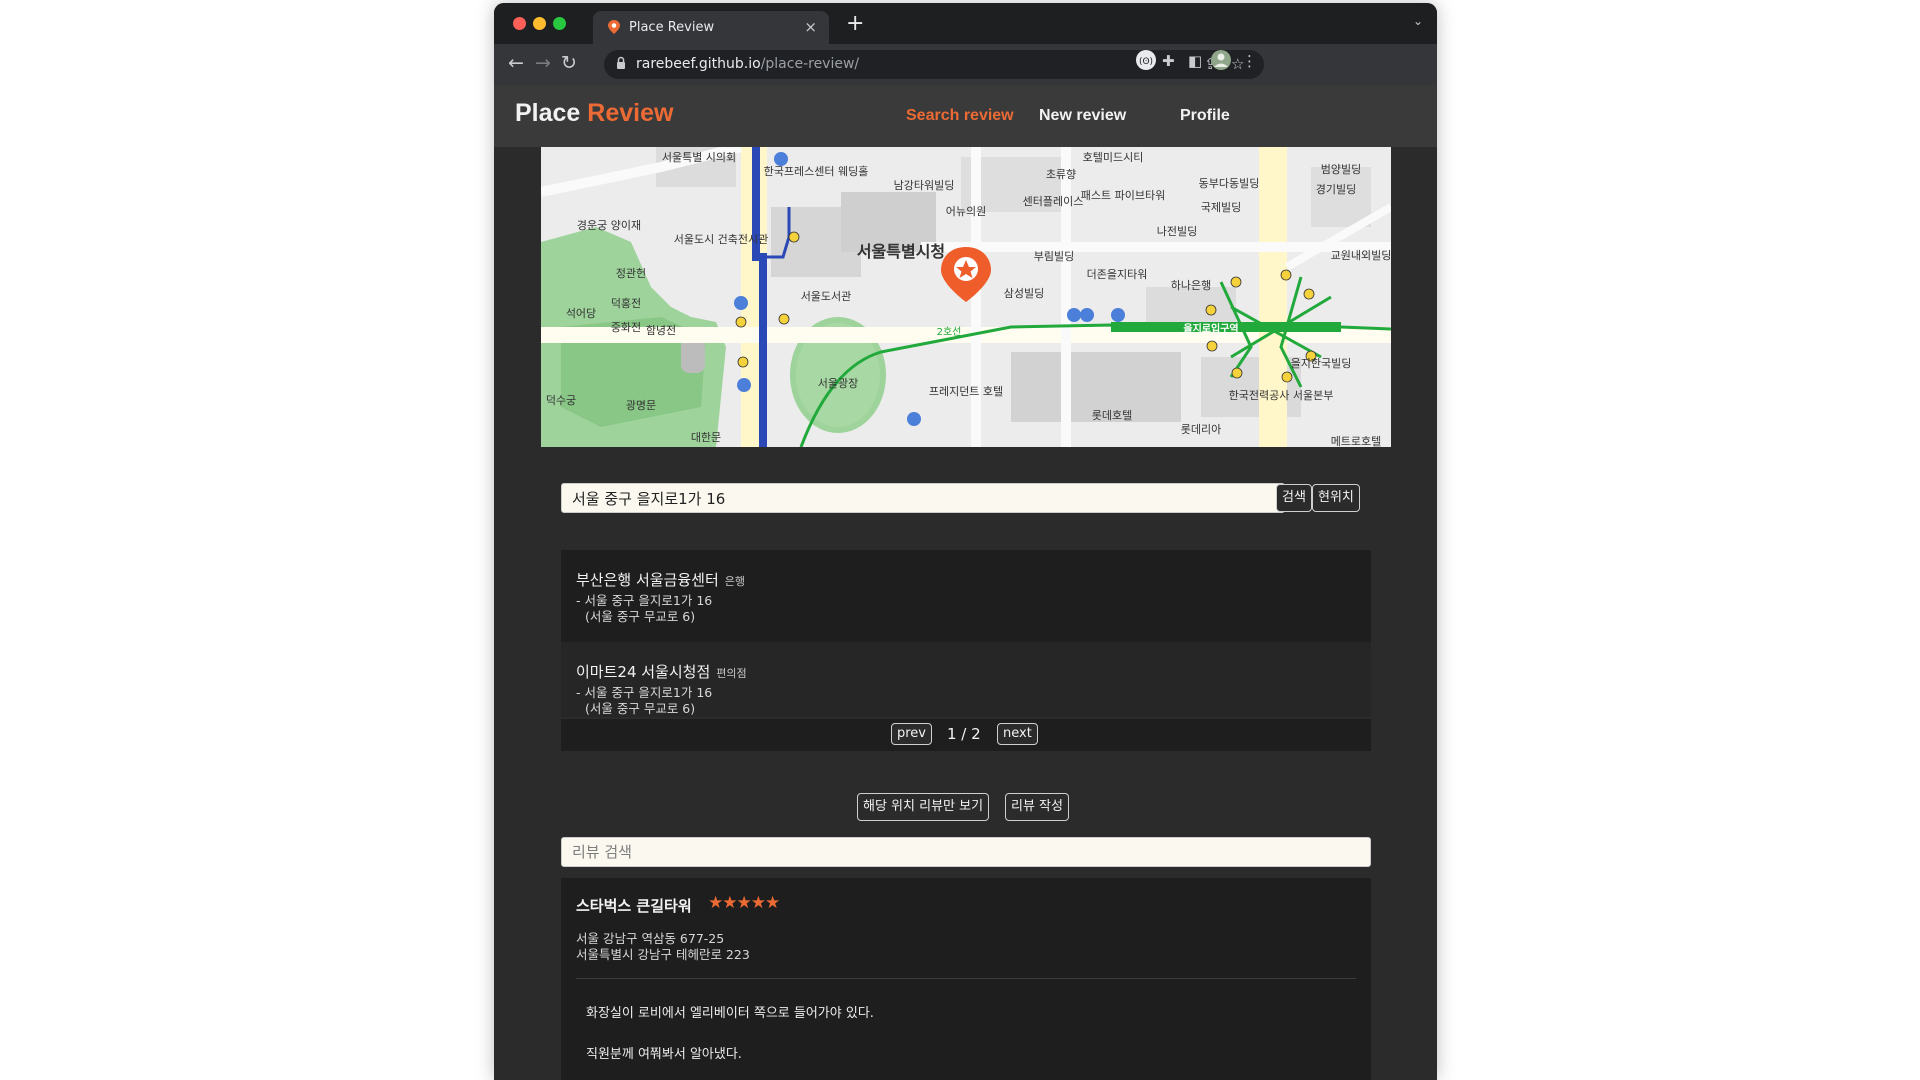  What do you see at coordinates (1281, 395) in the screenshot?
I see `svg-text: 한국전력공사 서울본부` at bounding box center [1281, 395].